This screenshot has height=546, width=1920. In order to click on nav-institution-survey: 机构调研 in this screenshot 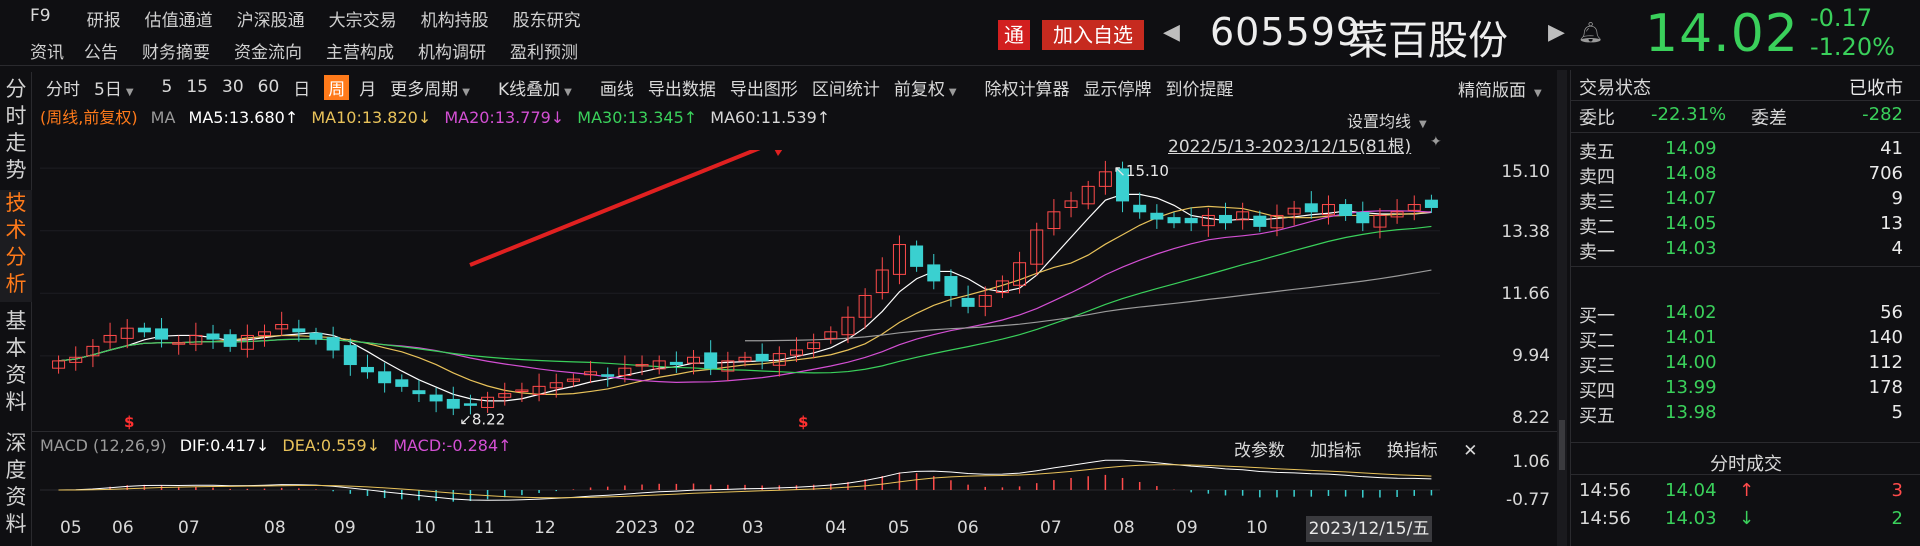, I will do `click(452, 50)`.